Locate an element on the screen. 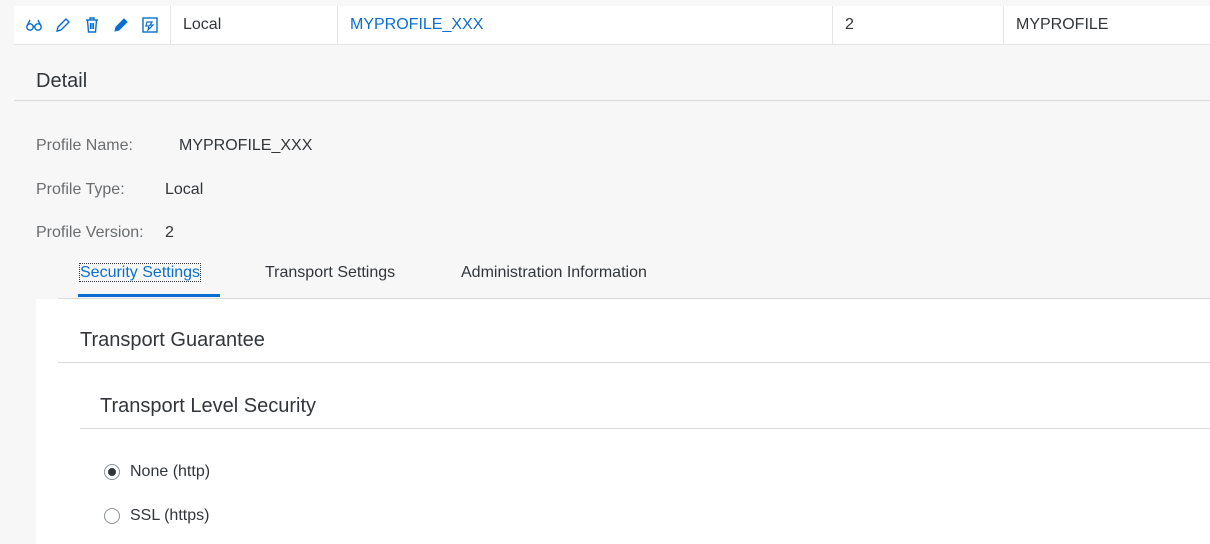 The height and width of the screenshot is (544, 1210). profile-type-field: Profile Type: Local is located at coordinates (119, 190).